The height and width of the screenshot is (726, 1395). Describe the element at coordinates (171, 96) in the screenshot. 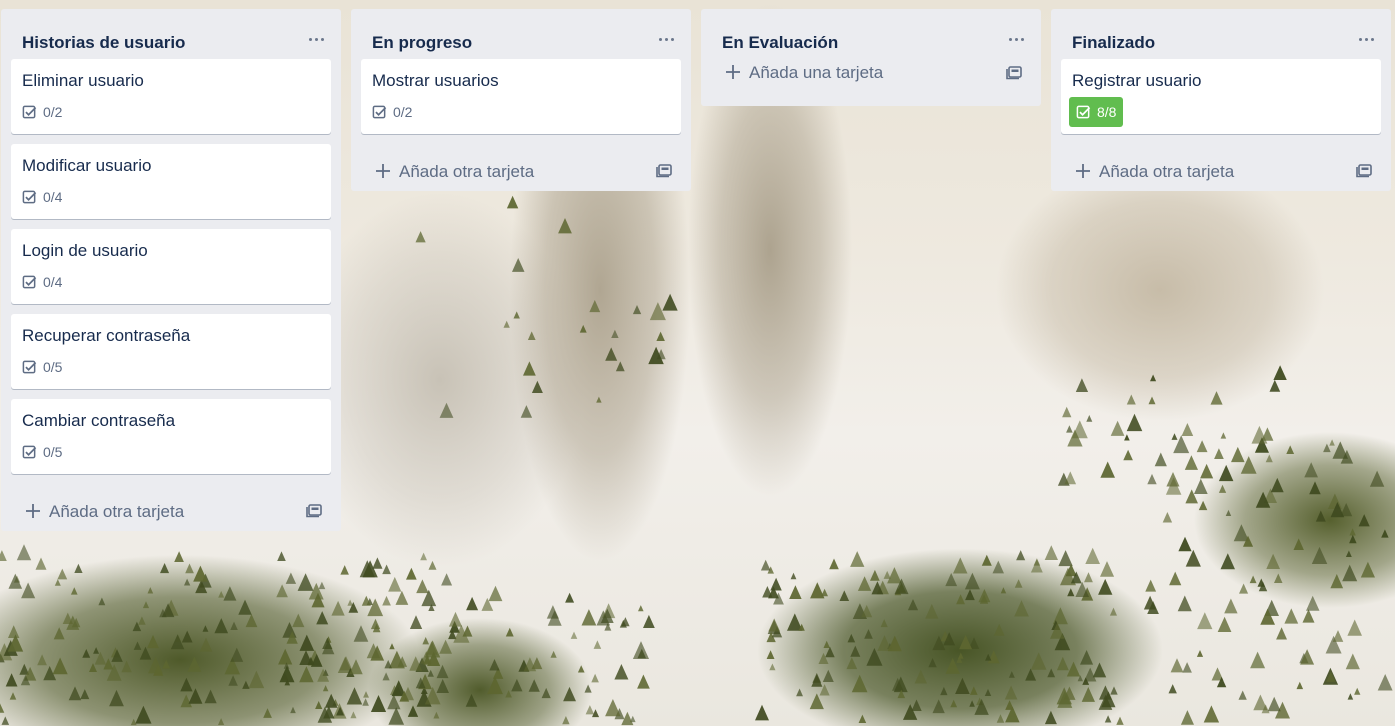

I see `card-eliminar-usuario: Eliminar usuario 0/2` at that location.